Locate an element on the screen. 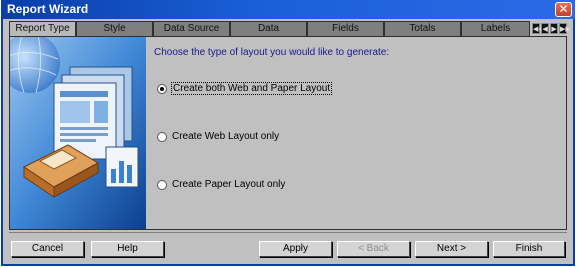 The image size is (577, 268). back-button: < Back is located at coordinates (373, 249).